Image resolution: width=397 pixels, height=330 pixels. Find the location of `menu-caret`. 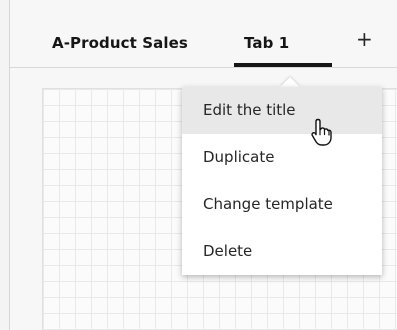

menu-caret is located at coordinates (290, 82).